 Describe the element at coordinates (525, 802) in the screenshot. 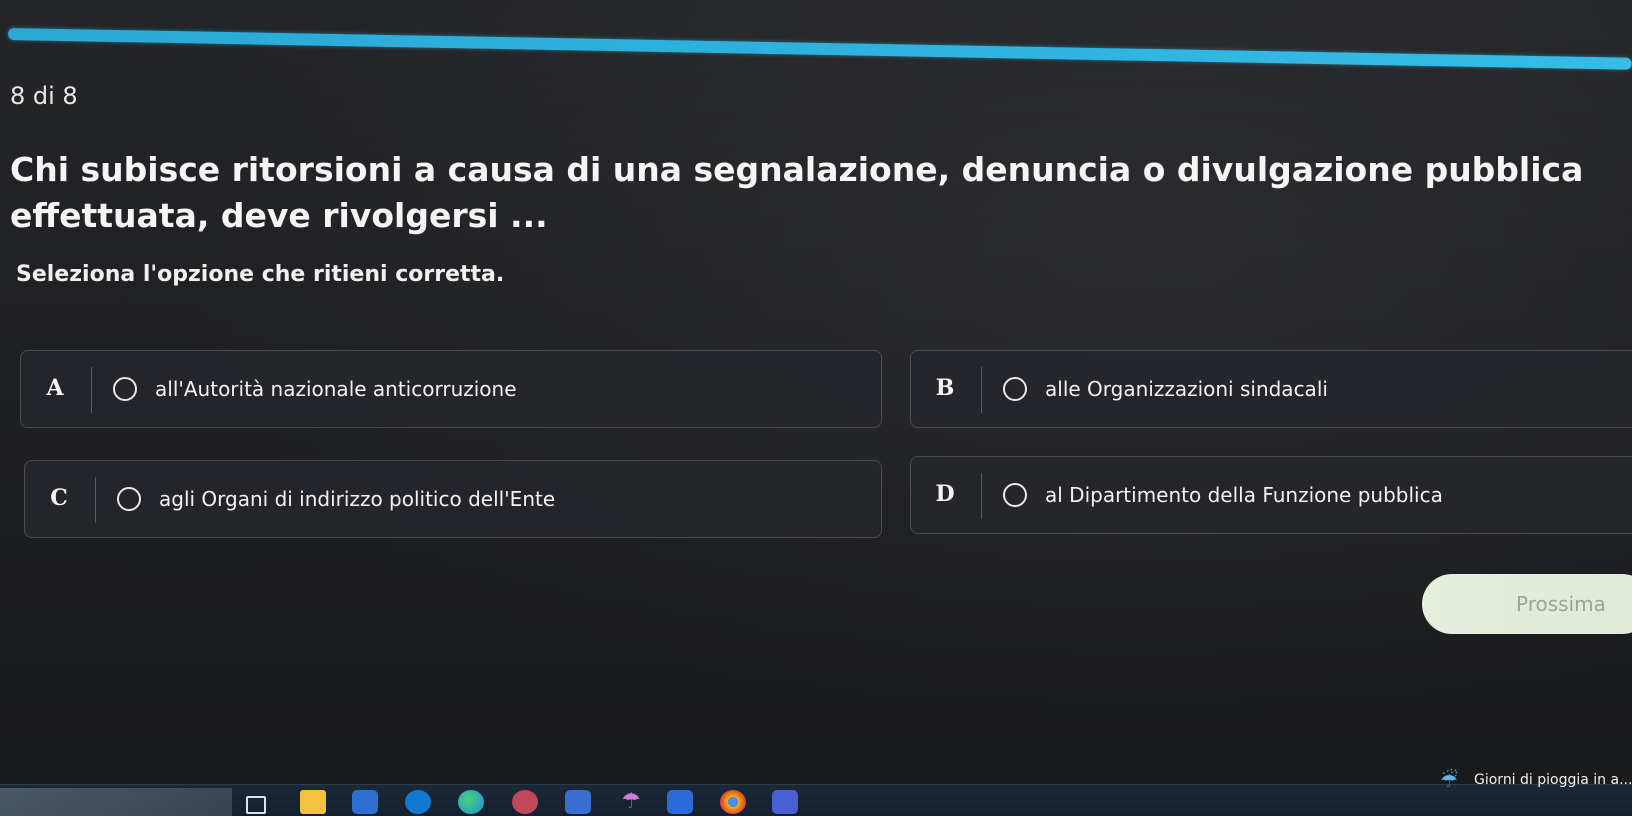

I see `app-icon` at that location.